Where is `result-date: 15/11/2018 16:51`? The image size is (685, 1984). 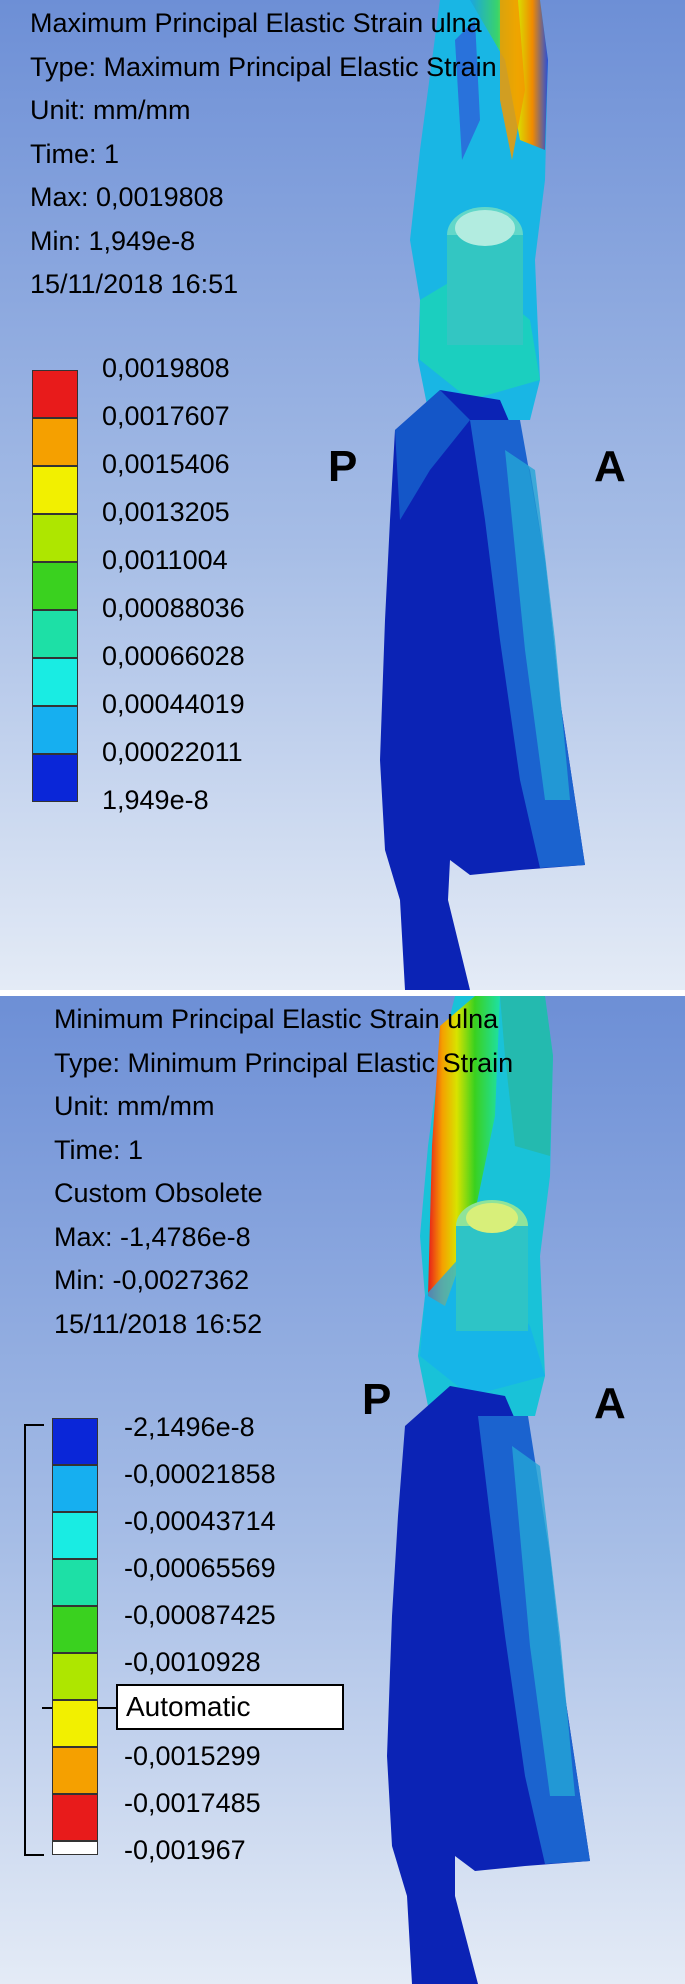
result-date: 15/11/2018 16:51 is located at coordinates (134, 284).